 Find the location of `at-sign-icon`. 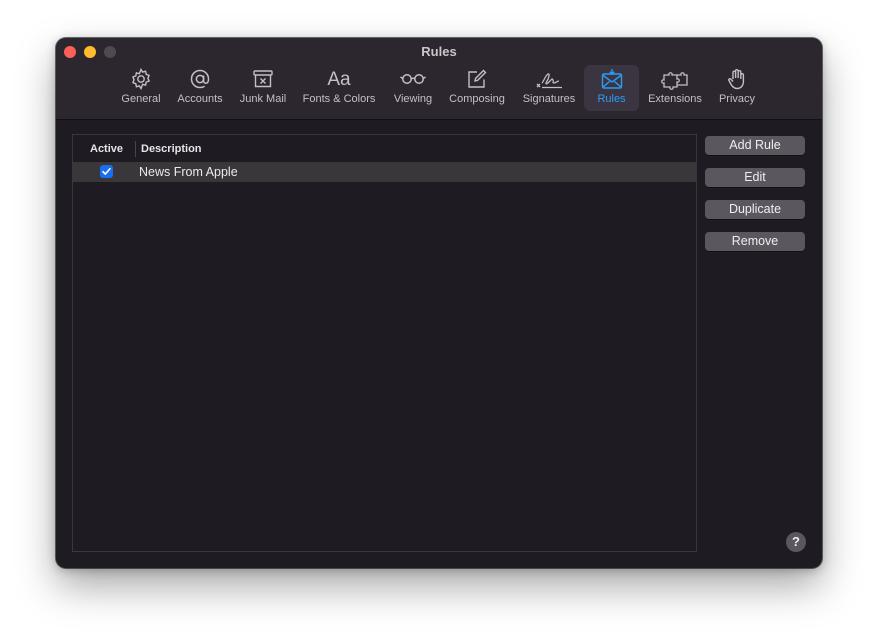

at-sign-icon is located at coordinates (200, 80).